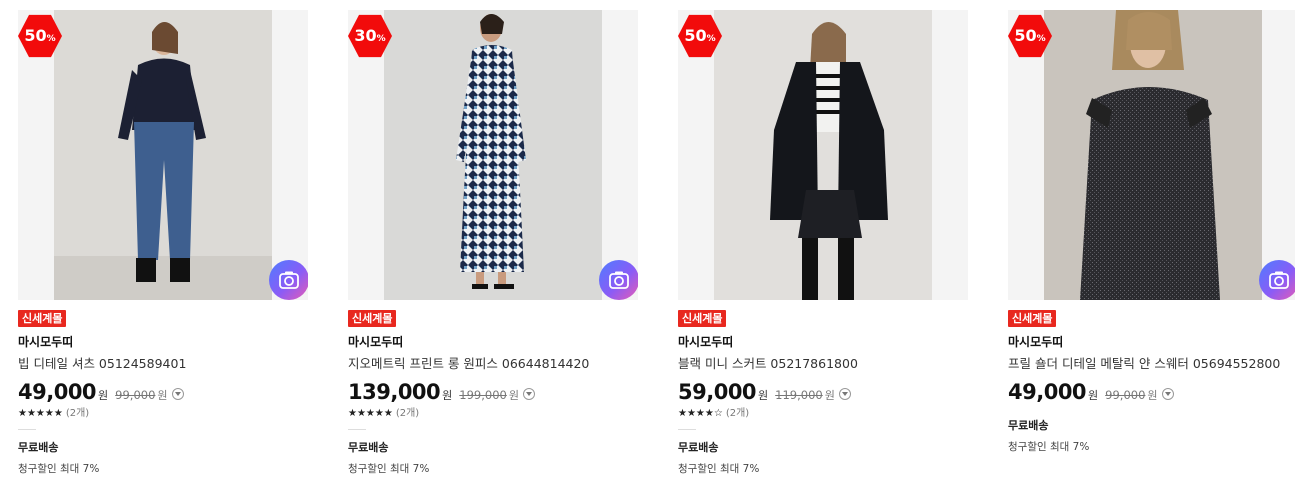 This screenshot has height=477, width=1295. Describe the element at coordinates (493, 362) in the screenshot. I see `product-name: 지오메트릭 프린트 롱 원피스 06644814420` at that location.